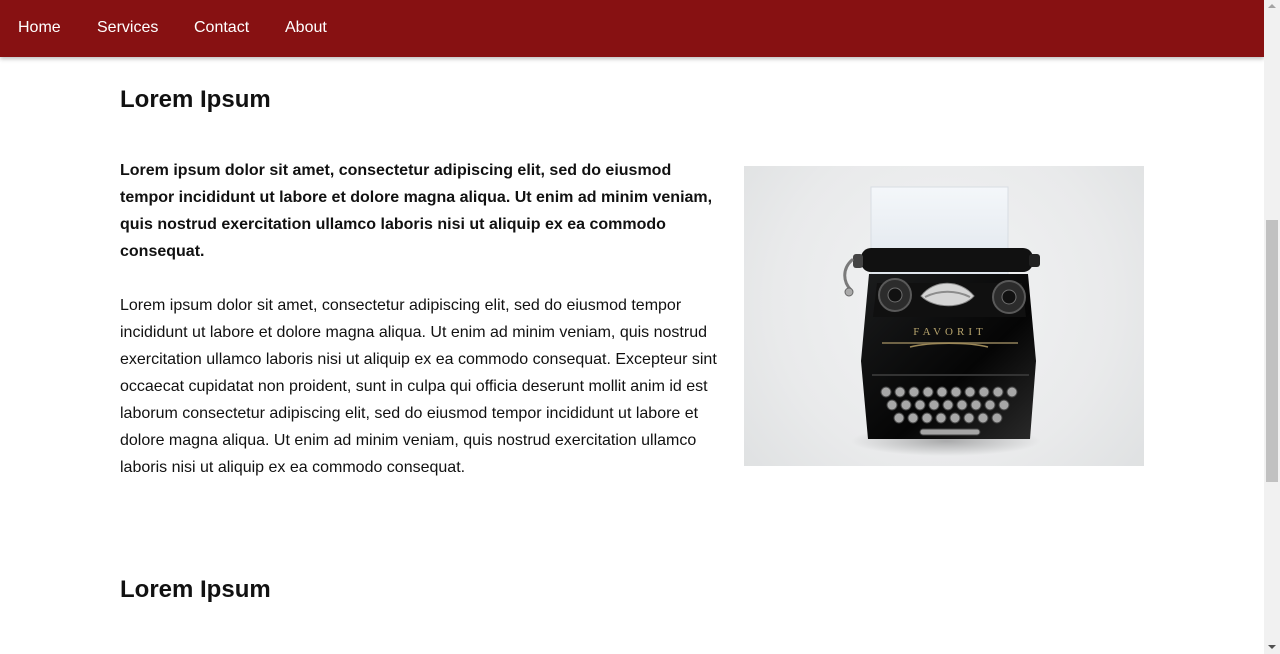 The height and width of the screenshot is (654, 1280). What do you see at coordinates (1272, 6) in the screenshot?
I see `scroll-up-arrow-icon` at bounding box center [1272, 6].